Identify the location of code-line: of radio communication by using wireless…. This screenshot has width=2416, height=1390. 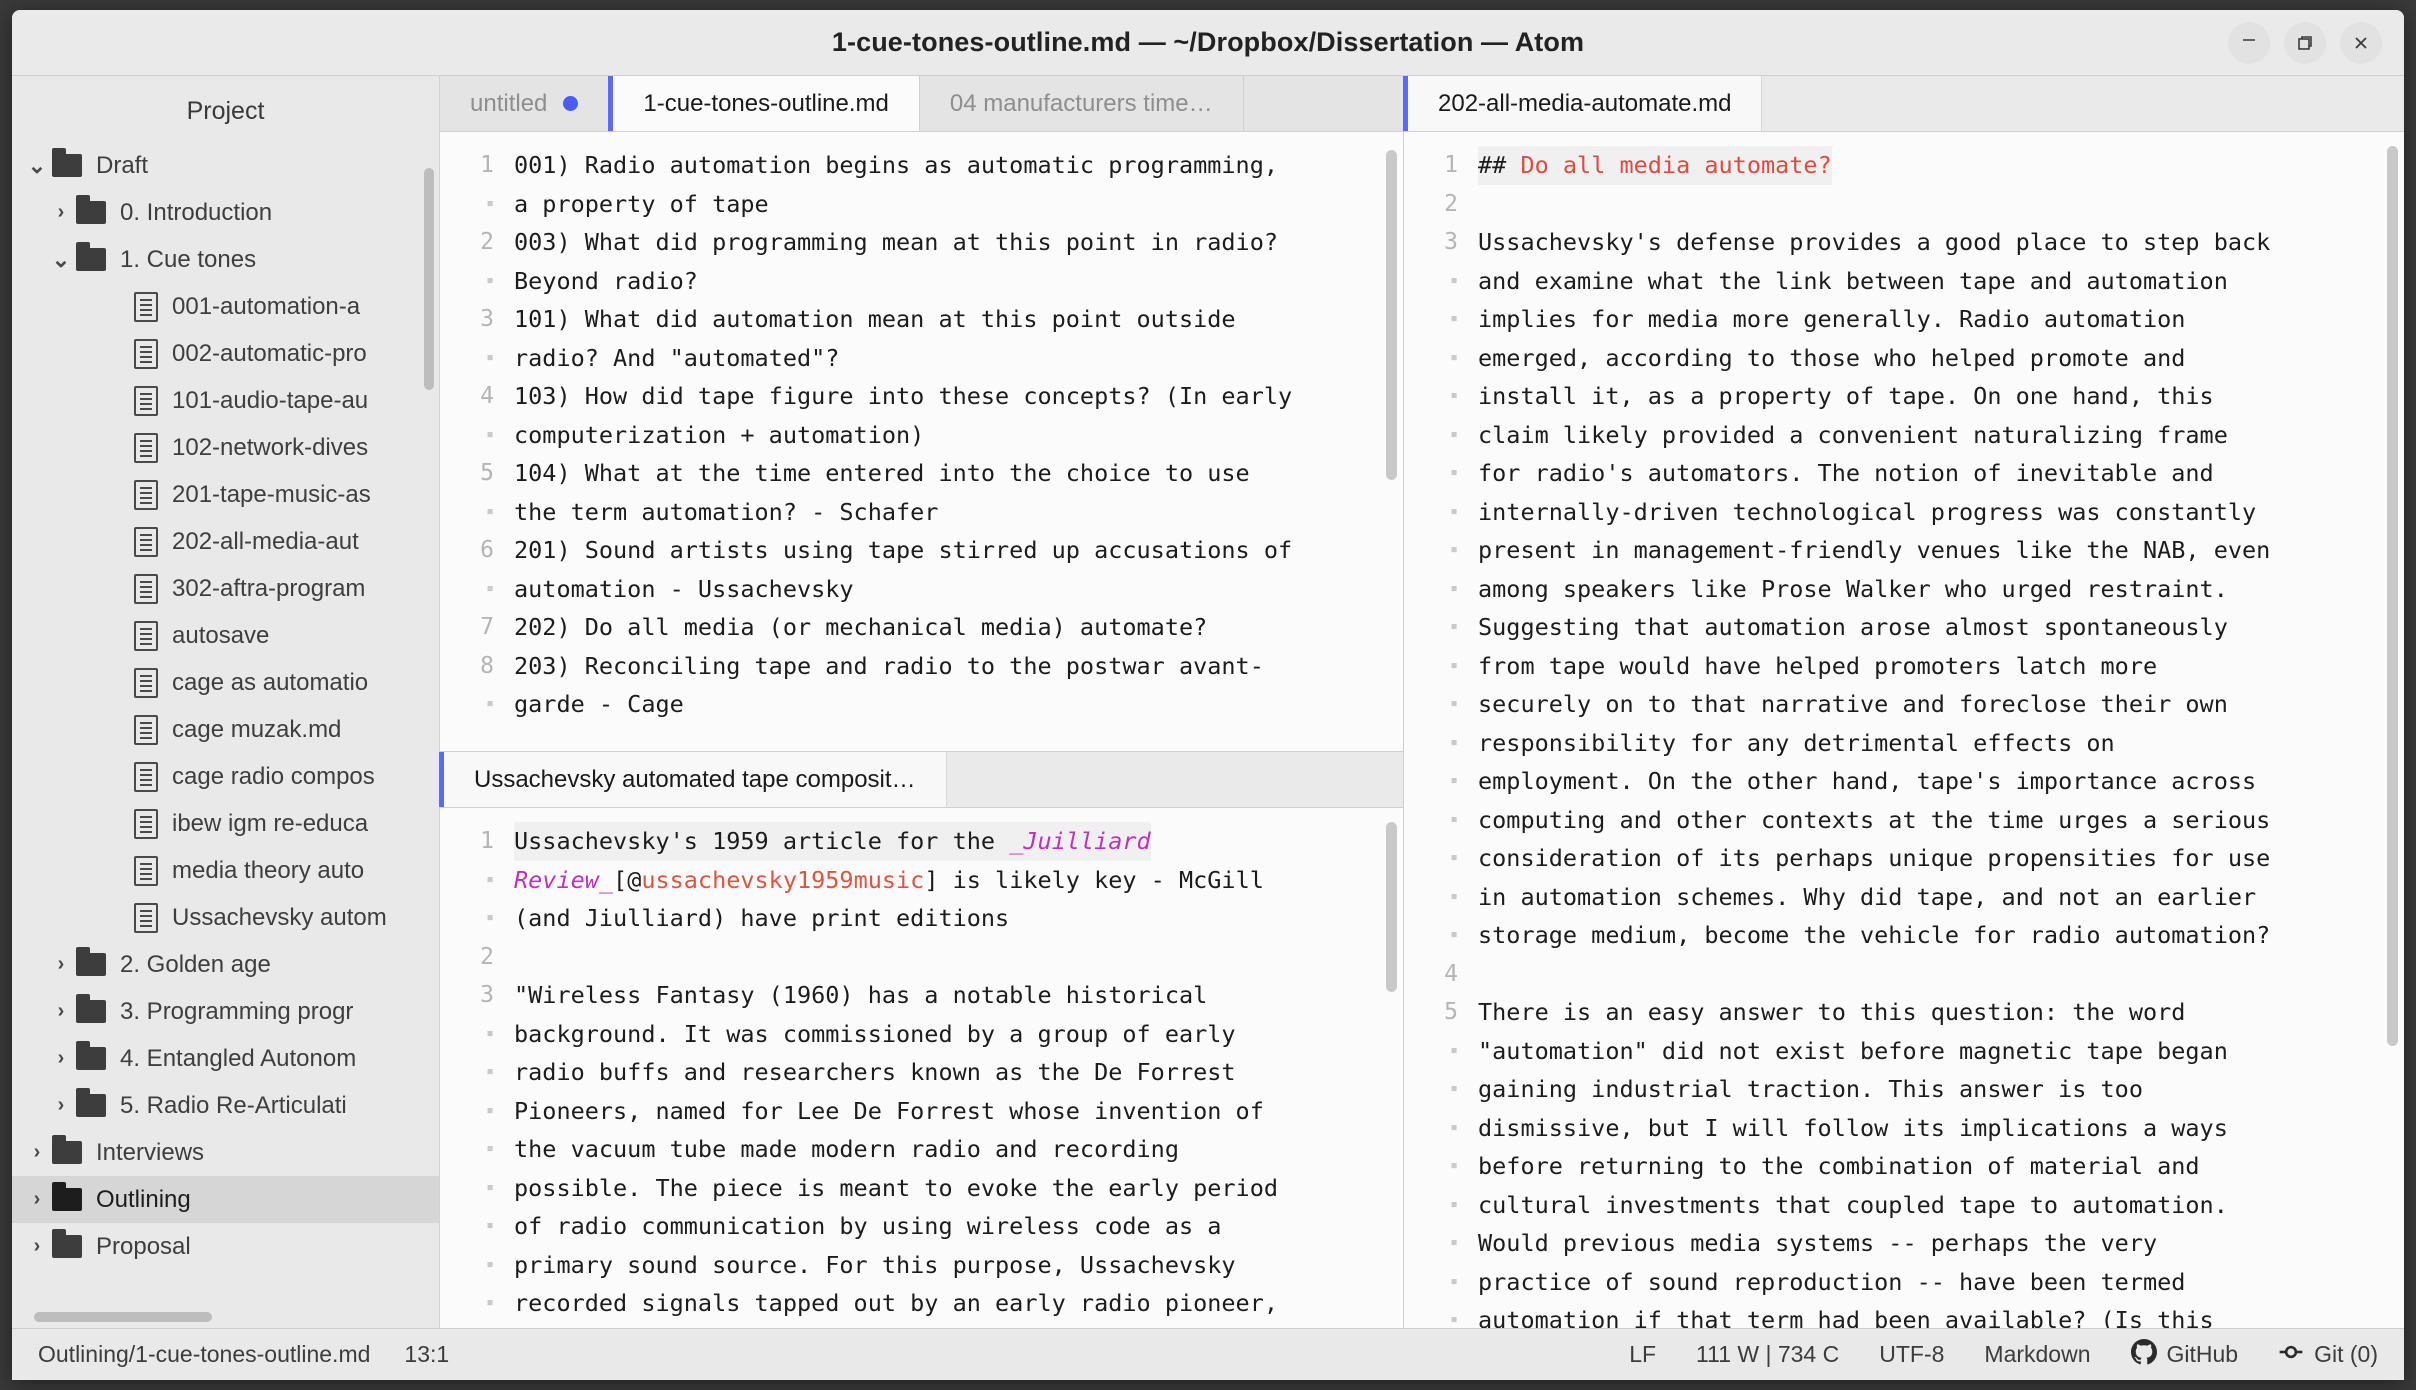
(958, 1226).